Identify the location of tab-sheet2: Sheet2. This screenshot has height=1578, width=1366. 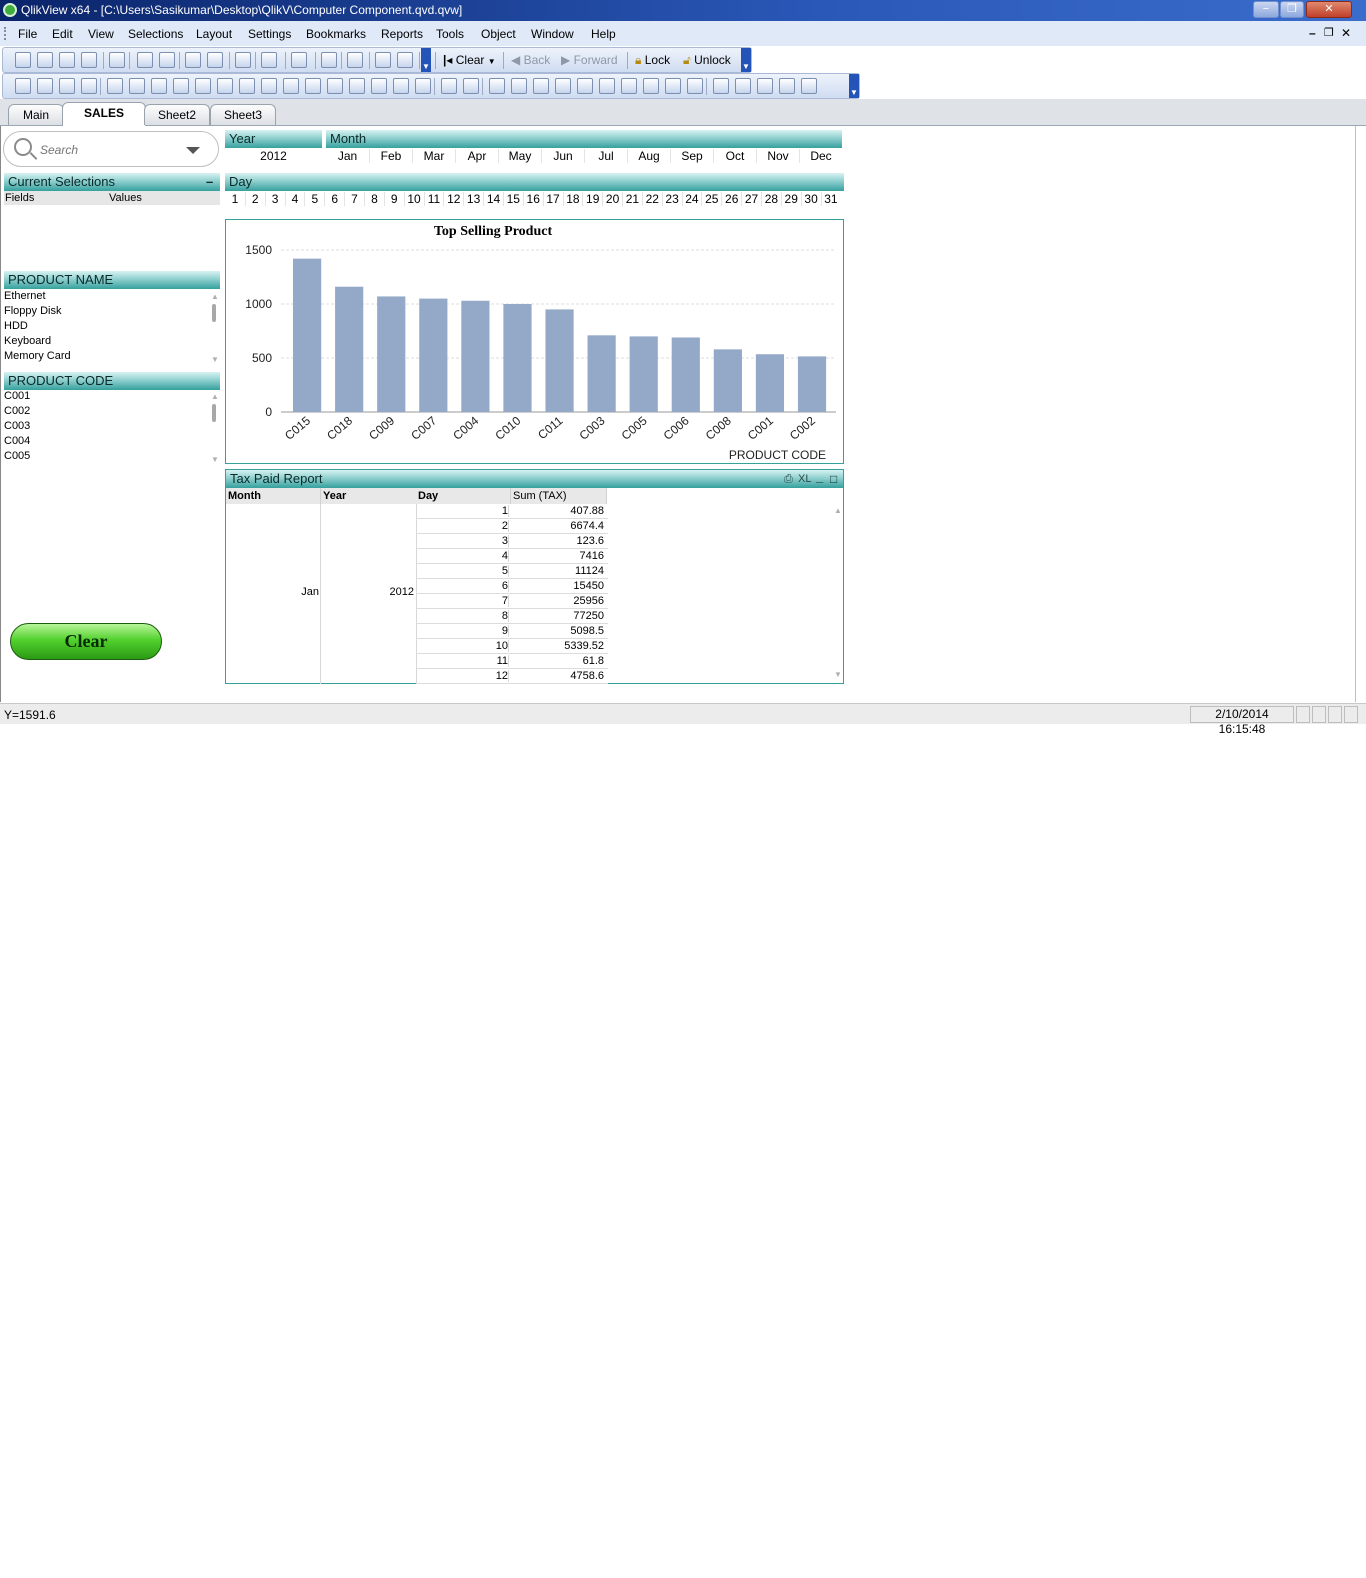
(177, 114).